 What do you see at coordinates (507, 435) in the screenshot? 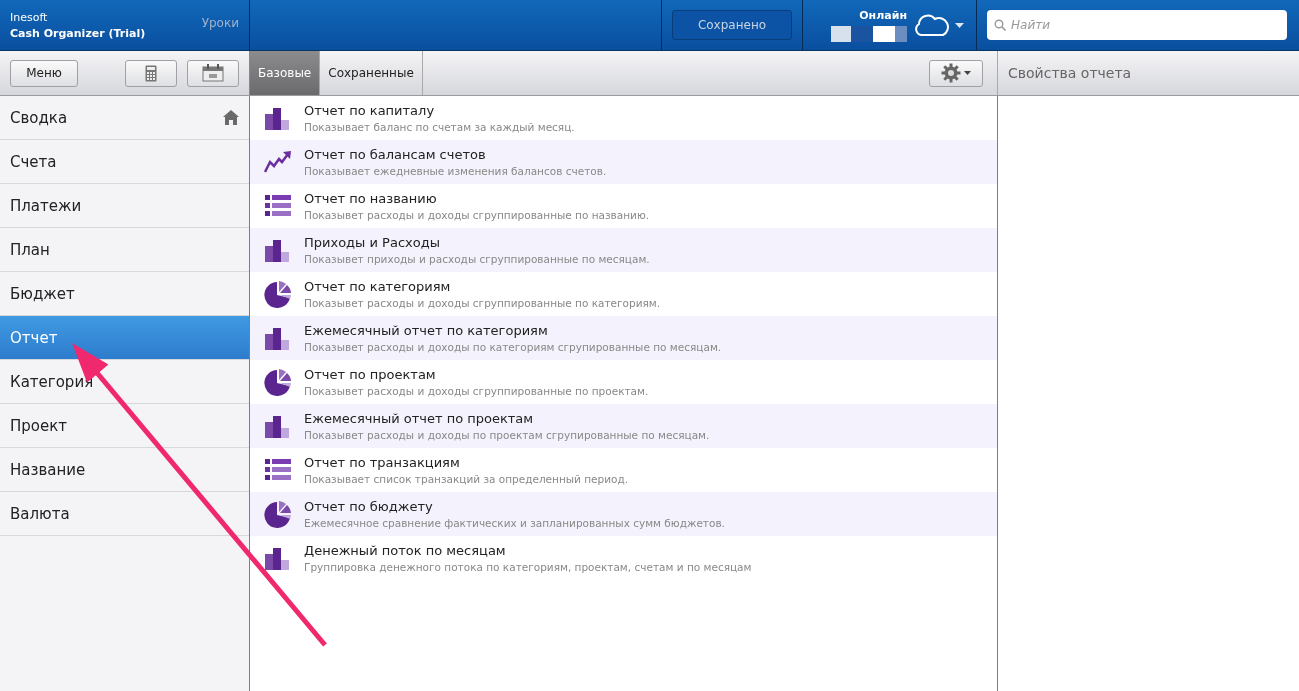
I see `report-description: Показывет расходы и доходы по проектам сгрупированные по месяцам.` at bounding box center [507, 435].